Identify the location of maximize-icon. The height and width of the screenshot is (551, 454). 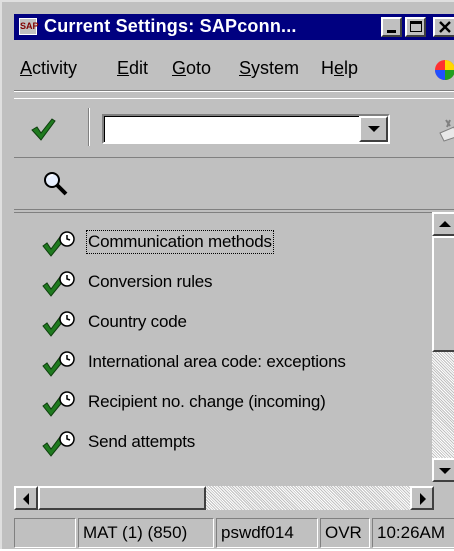
(416, 26).